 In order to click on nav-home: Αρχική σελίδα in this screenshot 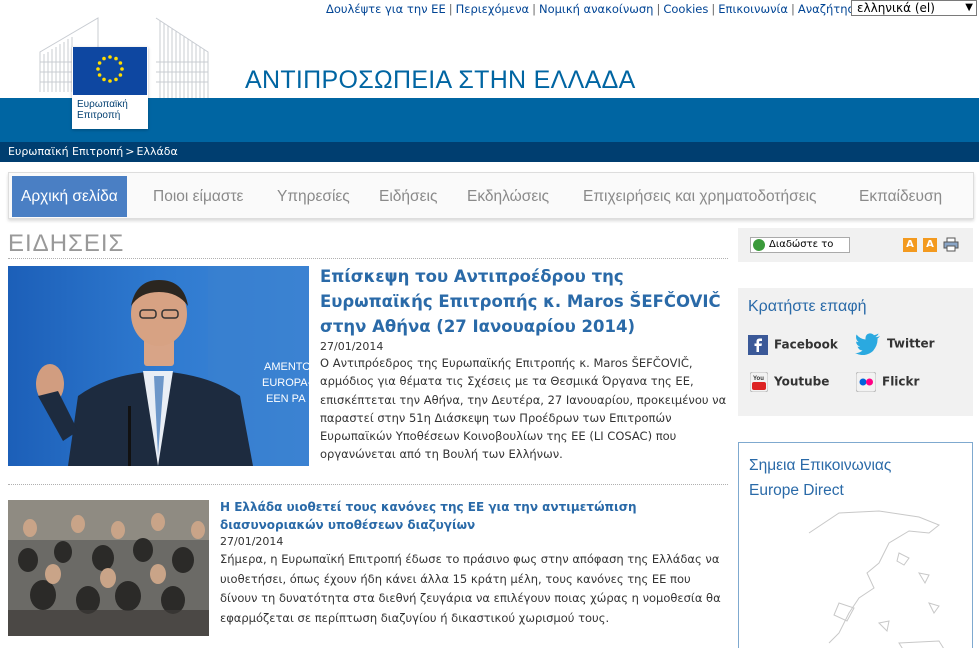, I will do `click(69, 196)`.